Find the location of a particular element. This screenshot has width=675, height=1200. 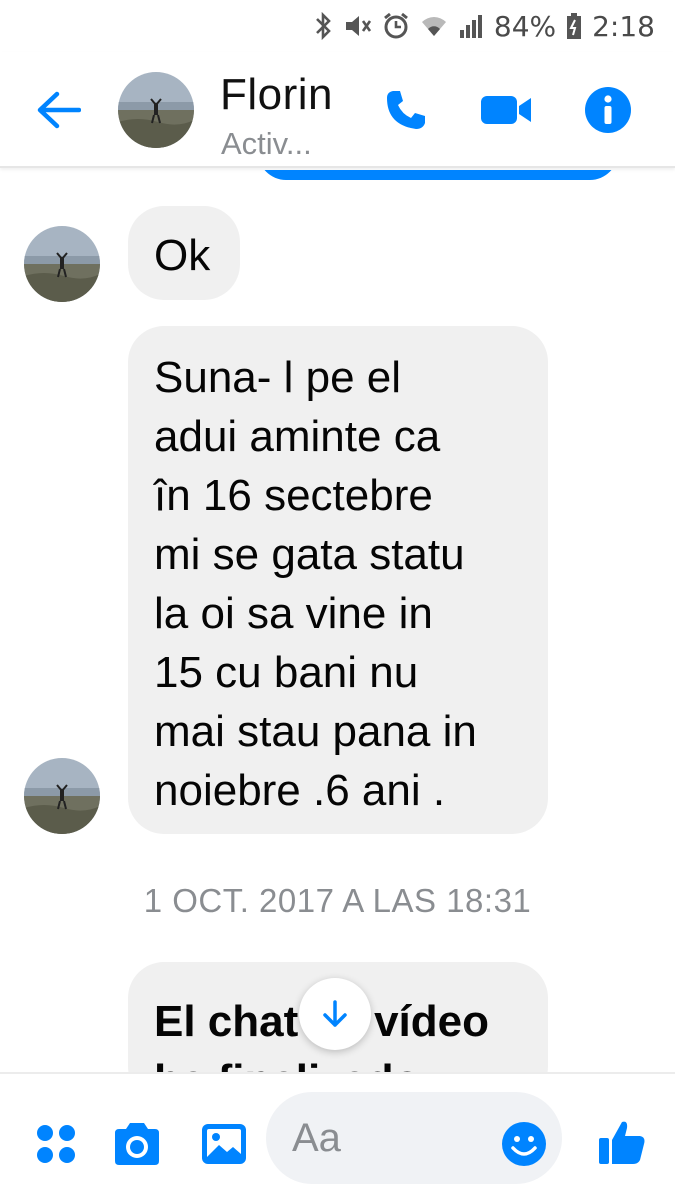

like-button is located at coordinates (622, 1142).